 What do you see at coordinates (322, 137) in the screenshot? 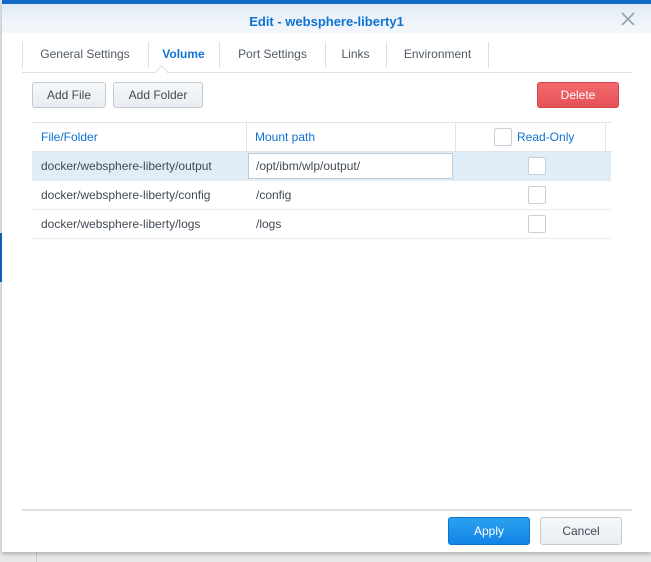
I see `table-header: File/Folder Mount path Read-Only` at bounding box center [322, 137].